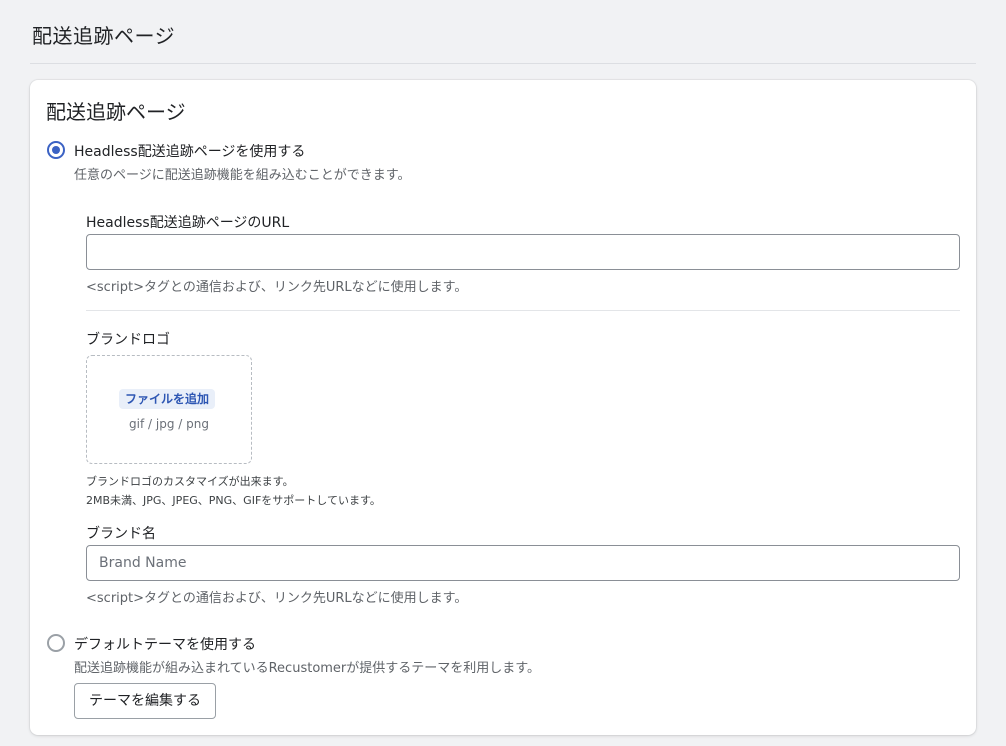  Describe the element at coordinates (189, 151) in the screenshot. I see `headless-option-label: Headless配送追跡ページを使用する` at that location.